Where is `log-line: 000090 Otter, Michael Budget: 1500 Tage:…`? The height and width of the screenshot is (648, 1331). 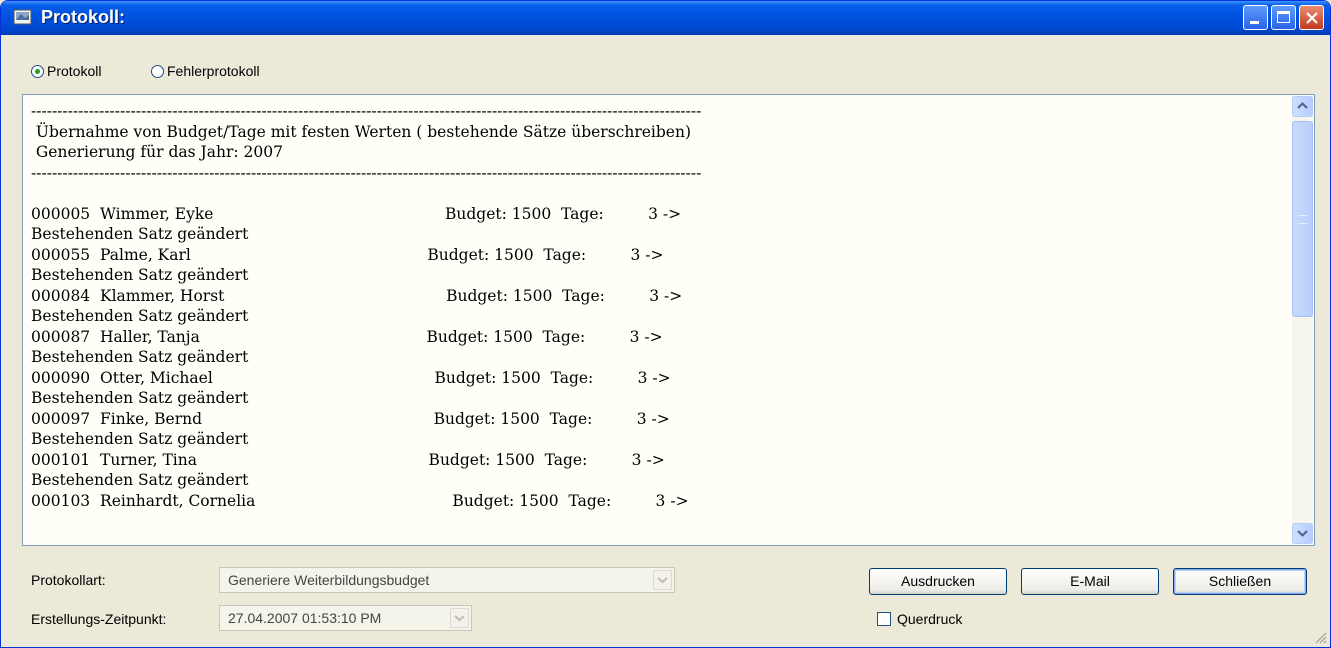
log-line: 000090 Otter, Michael Budget: 1500 Tage:… is located at coordinates (351, 377).